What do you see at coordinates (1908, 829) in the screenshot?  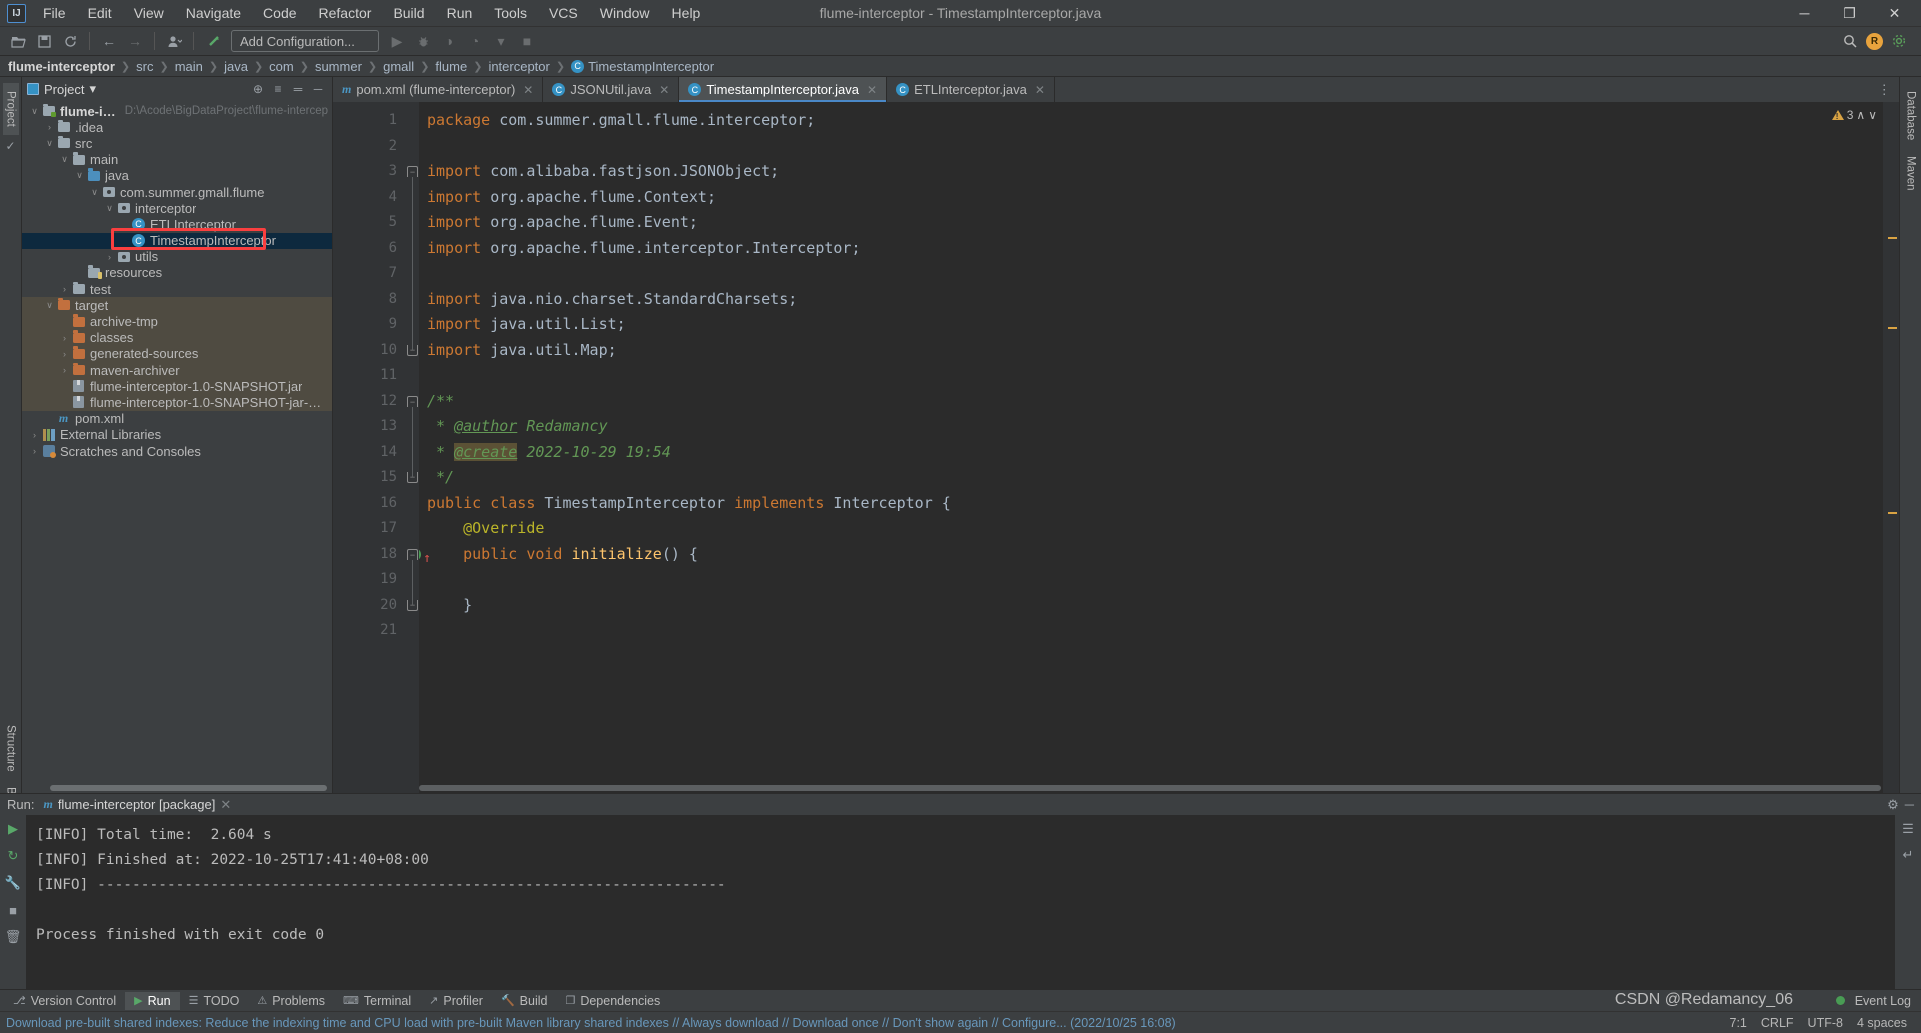 I see `soft-wrap-icon: ☰` at bounding box center [1908, 829].